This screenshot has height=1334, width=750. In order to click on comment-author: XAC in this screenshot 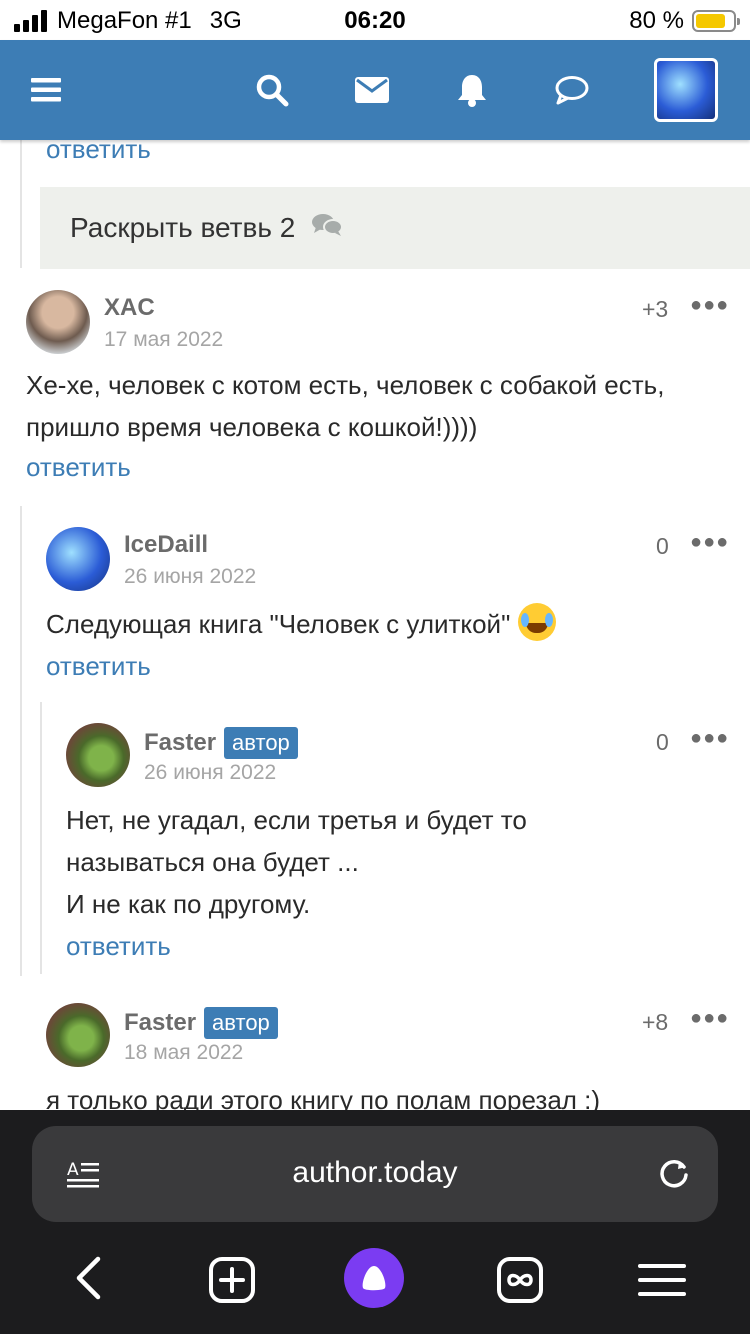, I will do `click(129, 308)`.